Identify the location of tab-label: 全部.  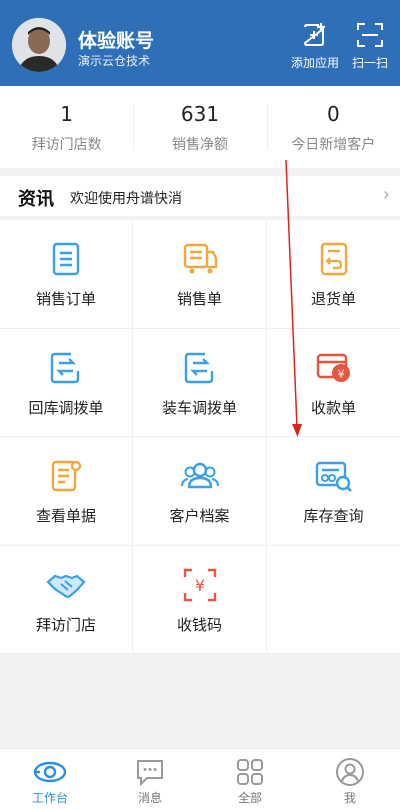
(249, 798).